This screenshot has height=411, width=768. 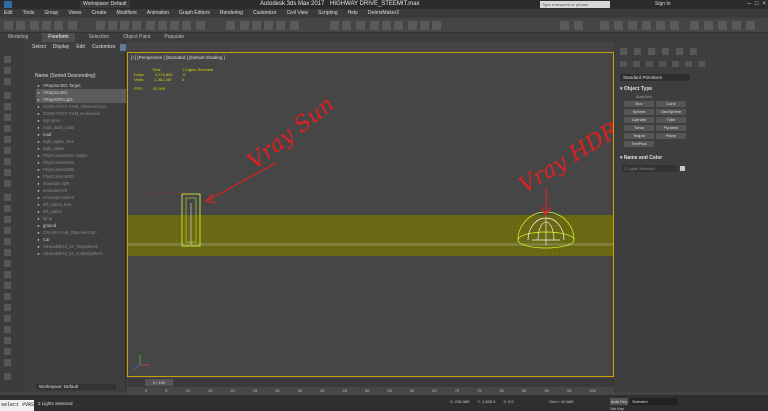 I want to click on shapes-icon, so click(x=636, y=64).